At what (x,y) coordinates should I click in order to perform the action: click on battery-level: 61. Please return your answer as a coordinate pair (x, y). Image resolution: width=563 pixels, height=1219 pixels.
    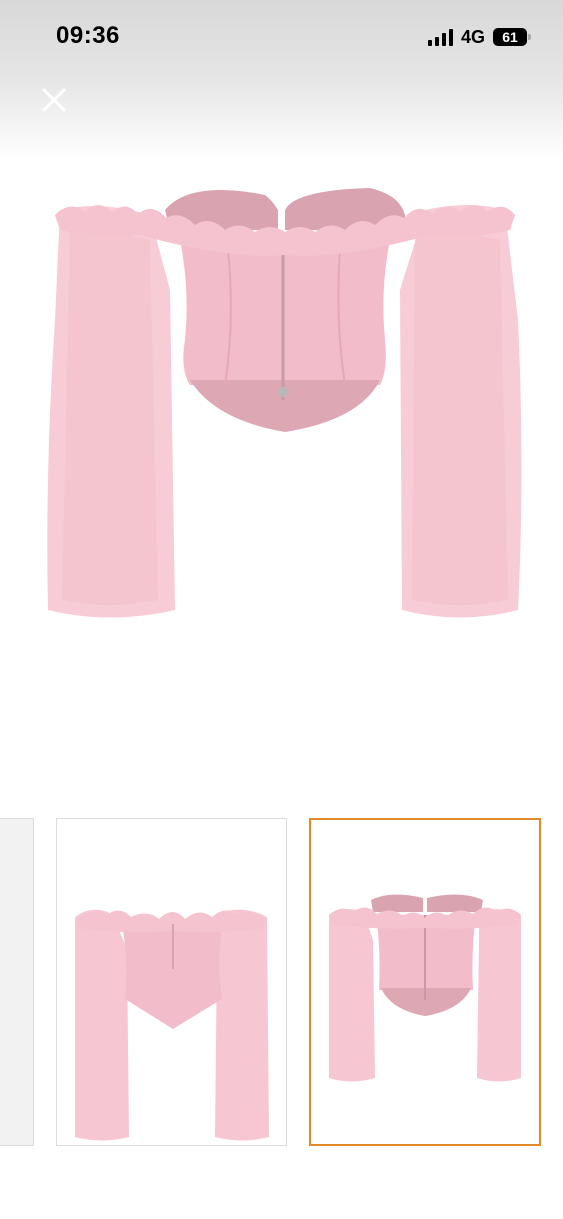
    Looking at the image, I should click on (510, 37).